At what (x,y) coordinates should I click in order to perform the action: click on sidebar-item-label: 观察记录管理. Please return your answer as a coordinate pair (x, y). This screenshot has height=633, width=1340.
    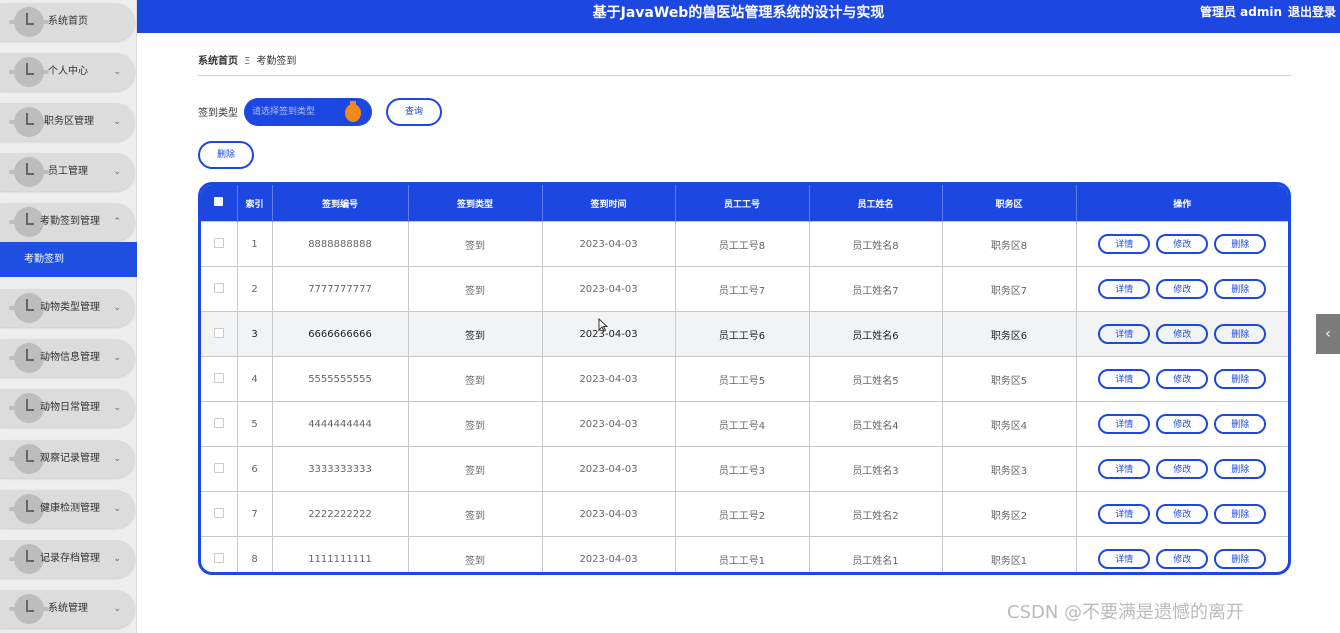
    Looking at the image, I should click on (70, 458).